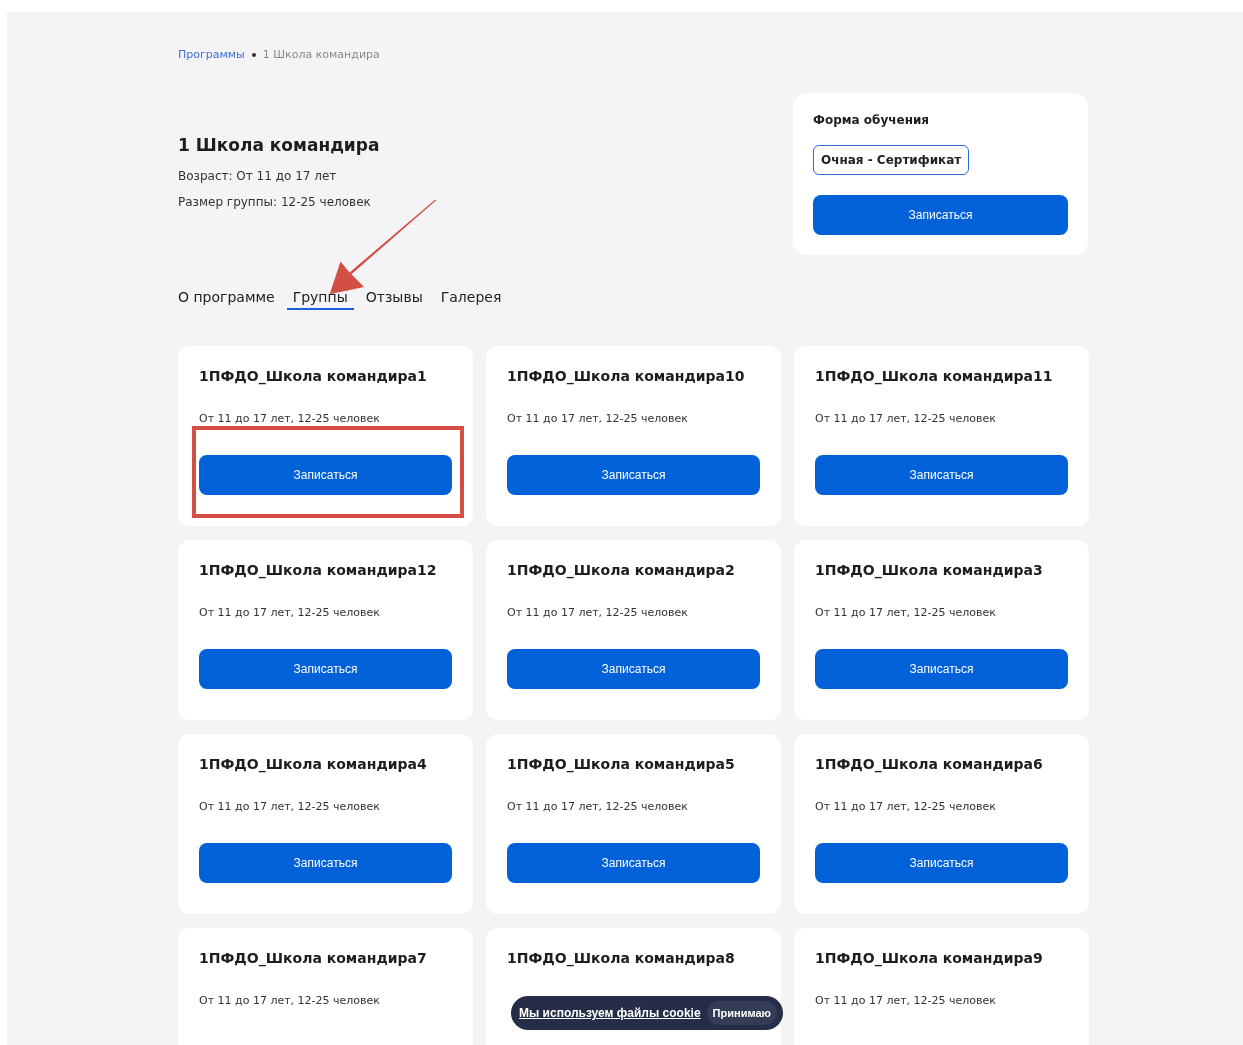 Image resolution: width=1243 pixels, height=1045 pixels. What do you see at coordinates (275, 202) in the screenshot?
I see `program-fact: Размер группы: 12-25 человек` at bounding box center [275, 202].